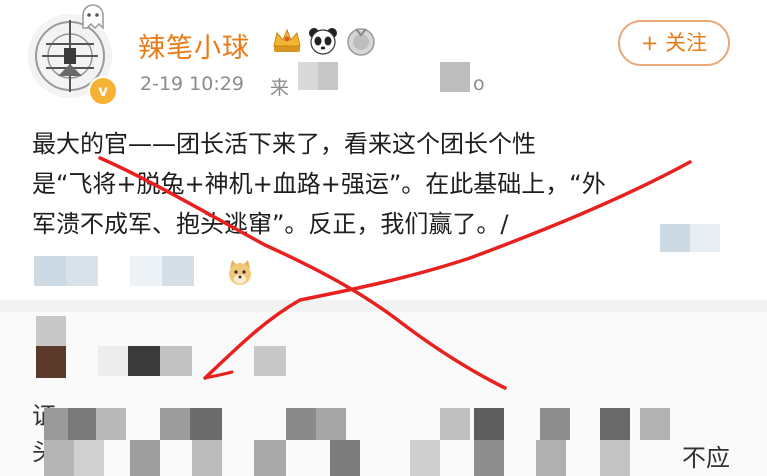  I want to click on post-text-line: 最大的官——团长活下来了，看来这个团长个性, so click(284, 144).